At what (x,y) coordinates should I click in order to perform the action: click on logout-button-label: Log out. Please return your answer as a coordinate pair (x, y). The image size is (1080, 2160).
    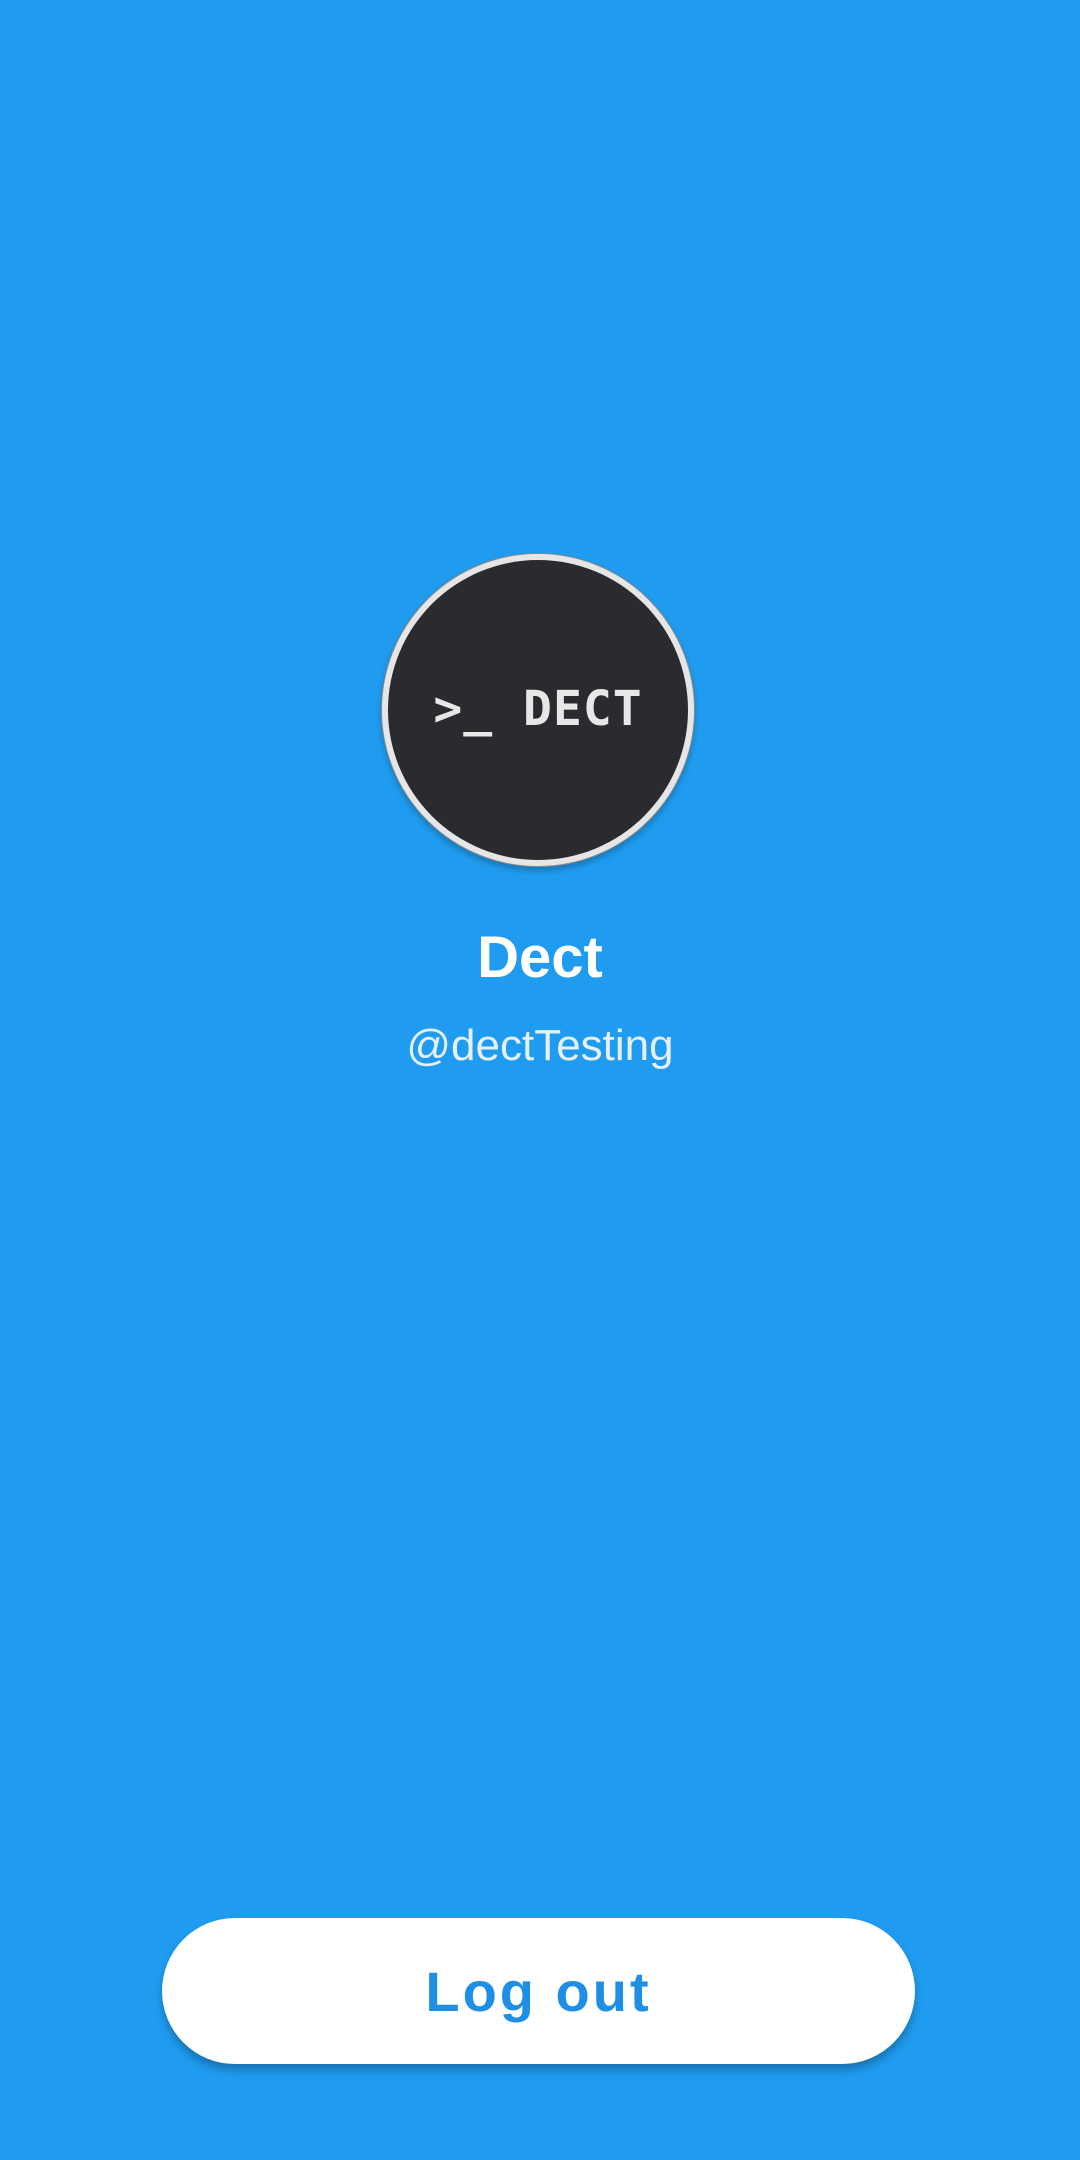
    Looking at the image, I should click on (538, 1991).